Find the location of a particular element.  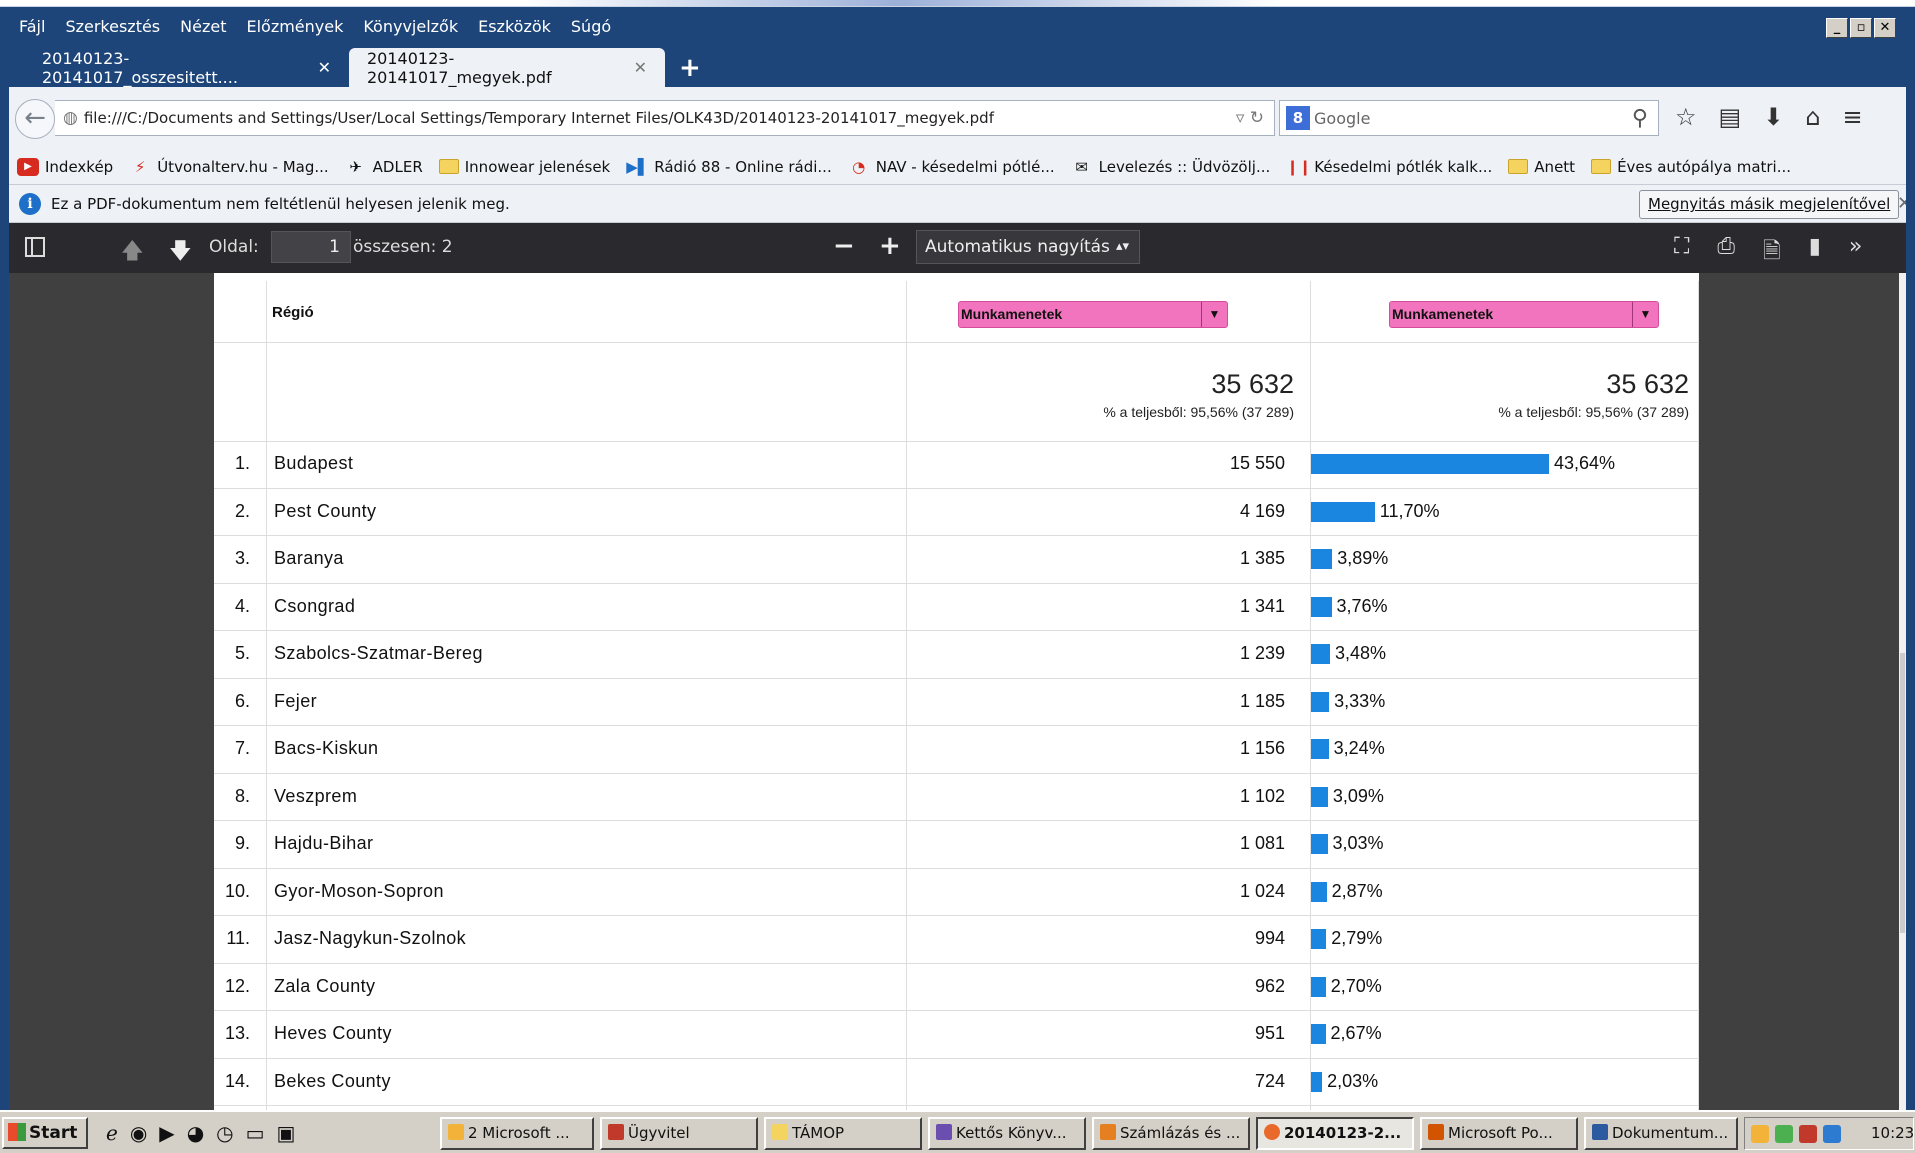

search-engine-icon: 8 is located at coordinates (1298, 118).